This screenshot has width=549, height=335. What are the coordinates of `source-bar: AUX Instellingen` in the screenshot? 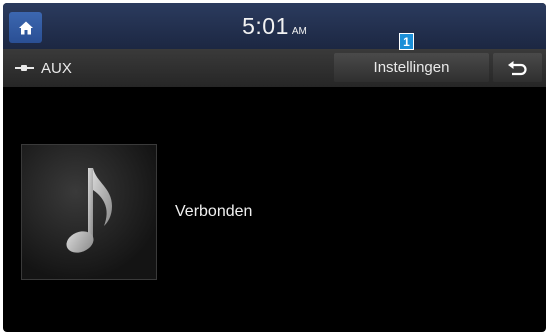 It's located at (274, 68).